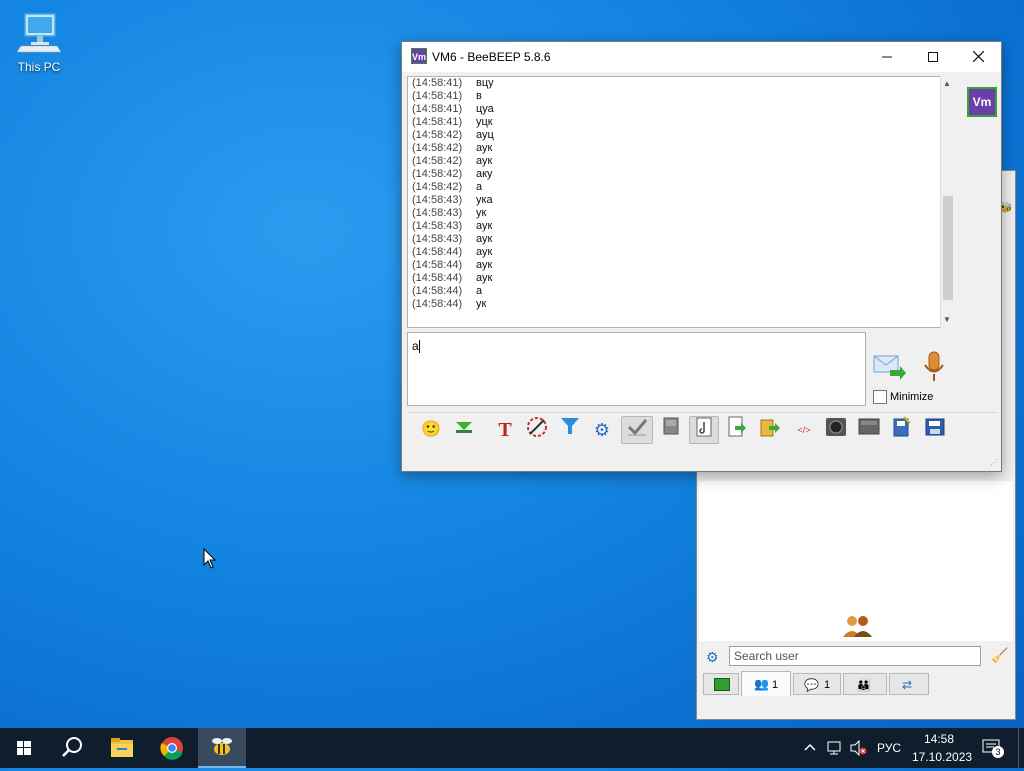  What do you see at coordinates (512, 748) in the screenshot?
I see `taskbar: РУС 14:58 17.10.2023 3` at bounding box center [512, 748].